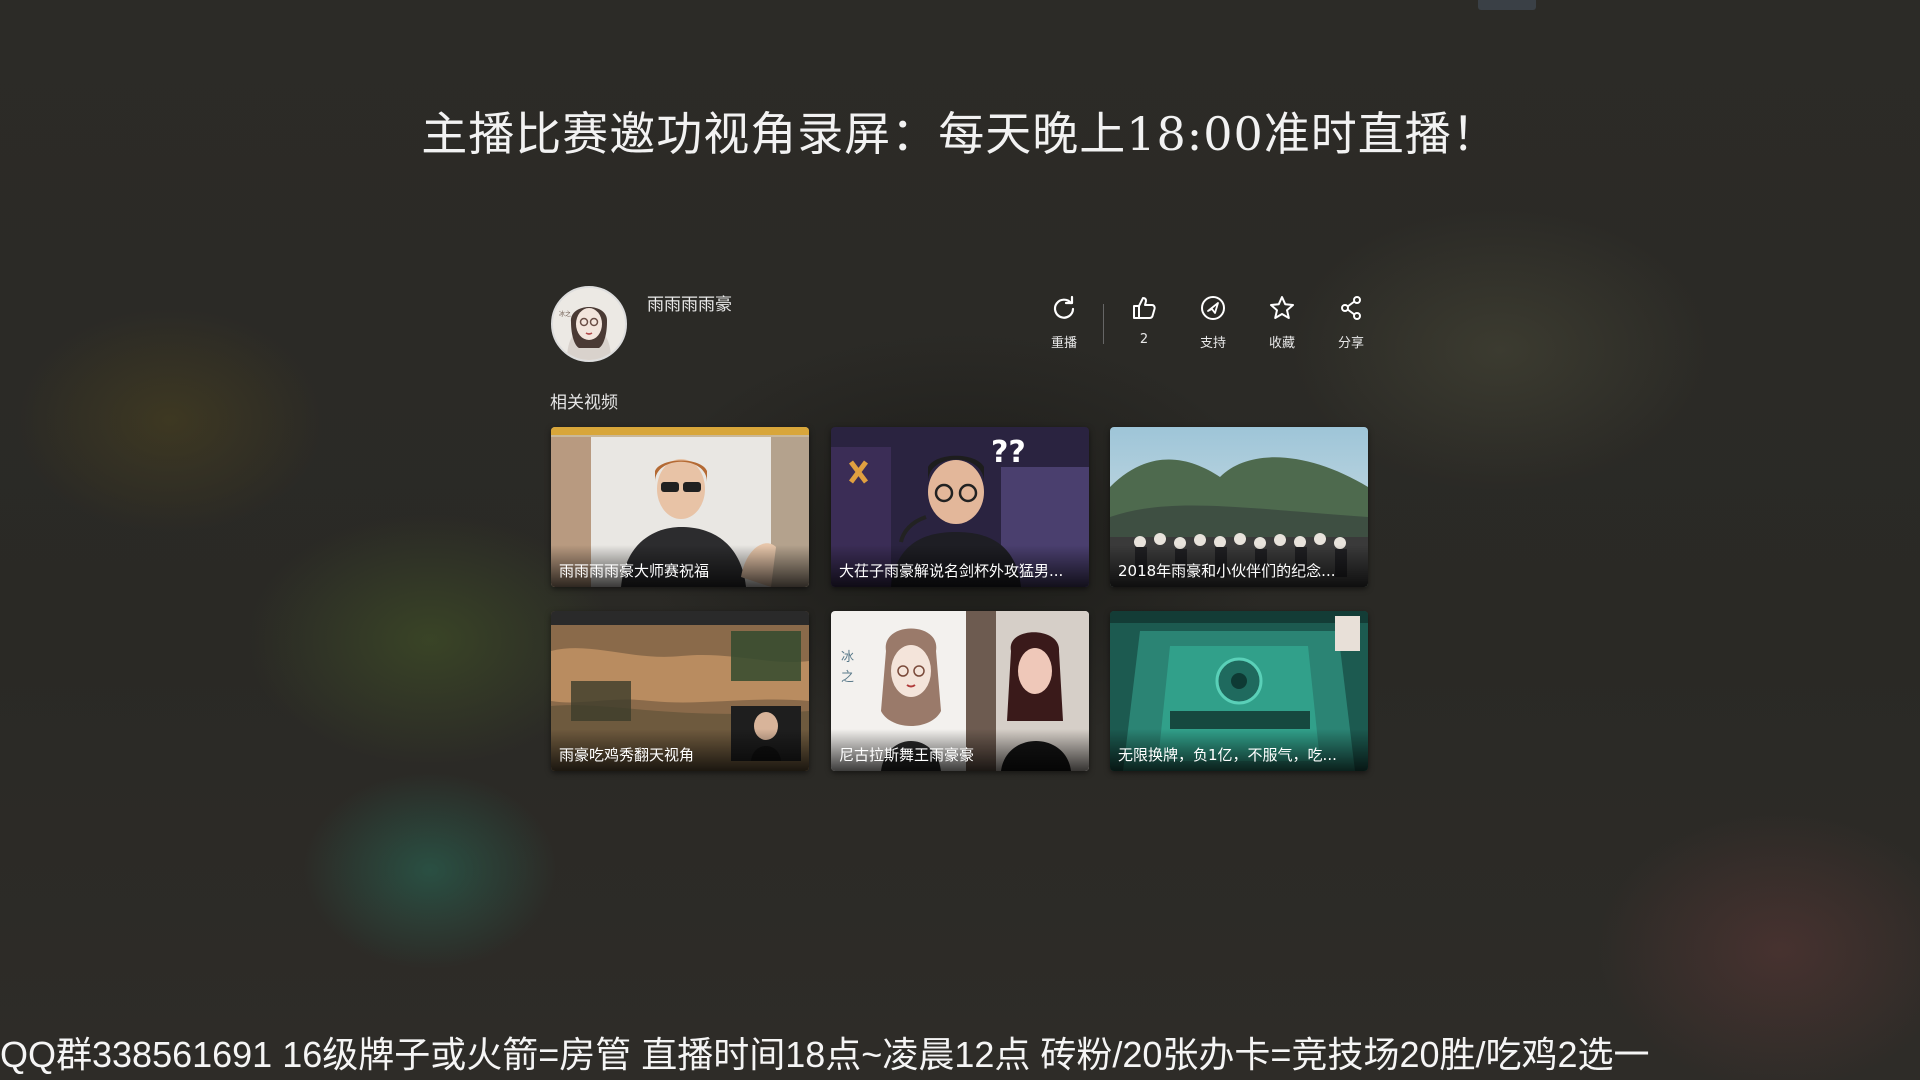 This screenshot has width=1920, height=1080. I want to click on like-count: 2, so click(1144, 339).